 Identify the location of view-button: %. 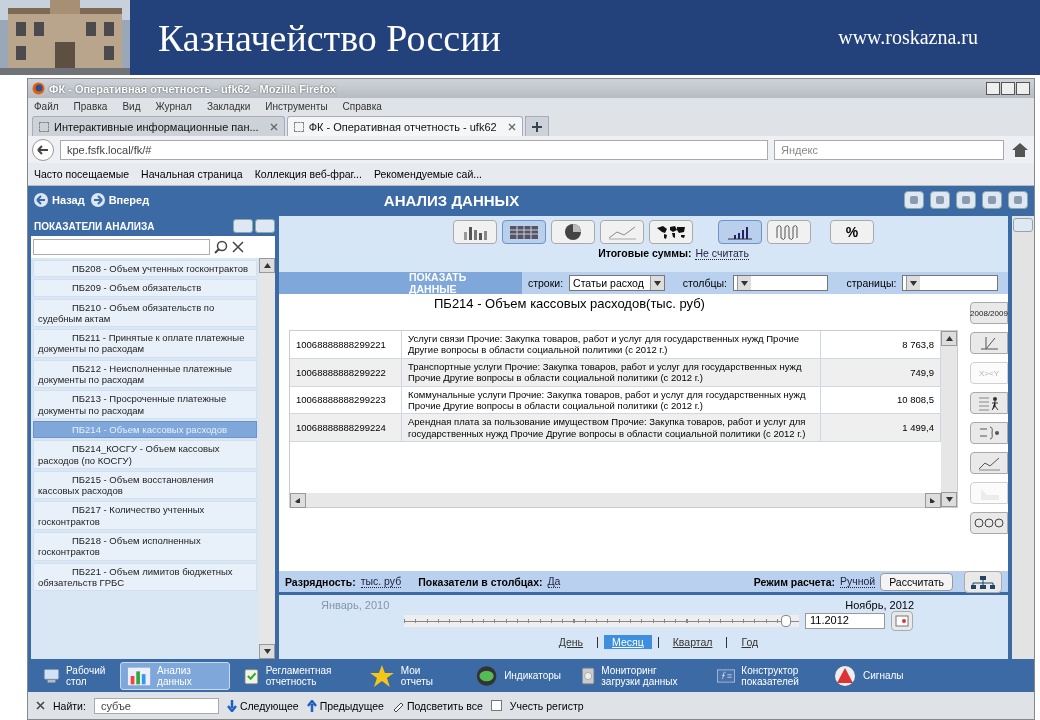
(852, 232).